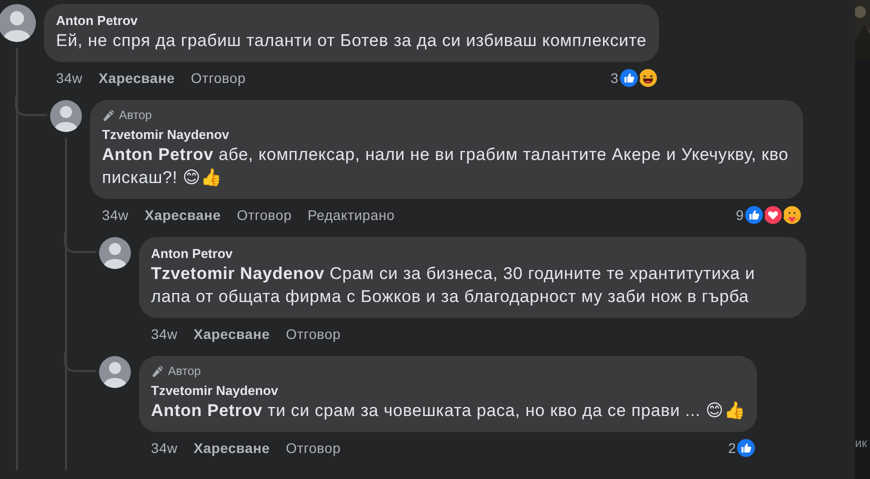 Image resolution: width=870 pixels, height=479 pixels. I want to click on reaction-count: 3, so click(614, 78).